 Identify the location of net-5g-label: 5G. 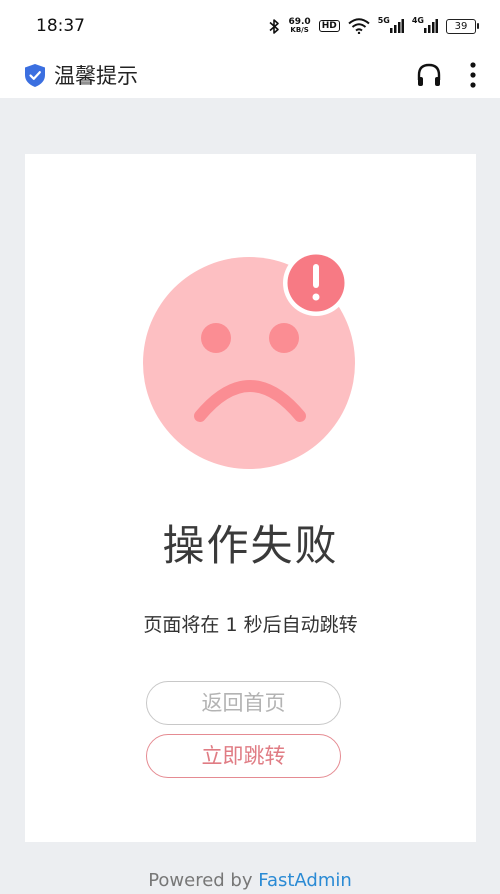
(383, 20).